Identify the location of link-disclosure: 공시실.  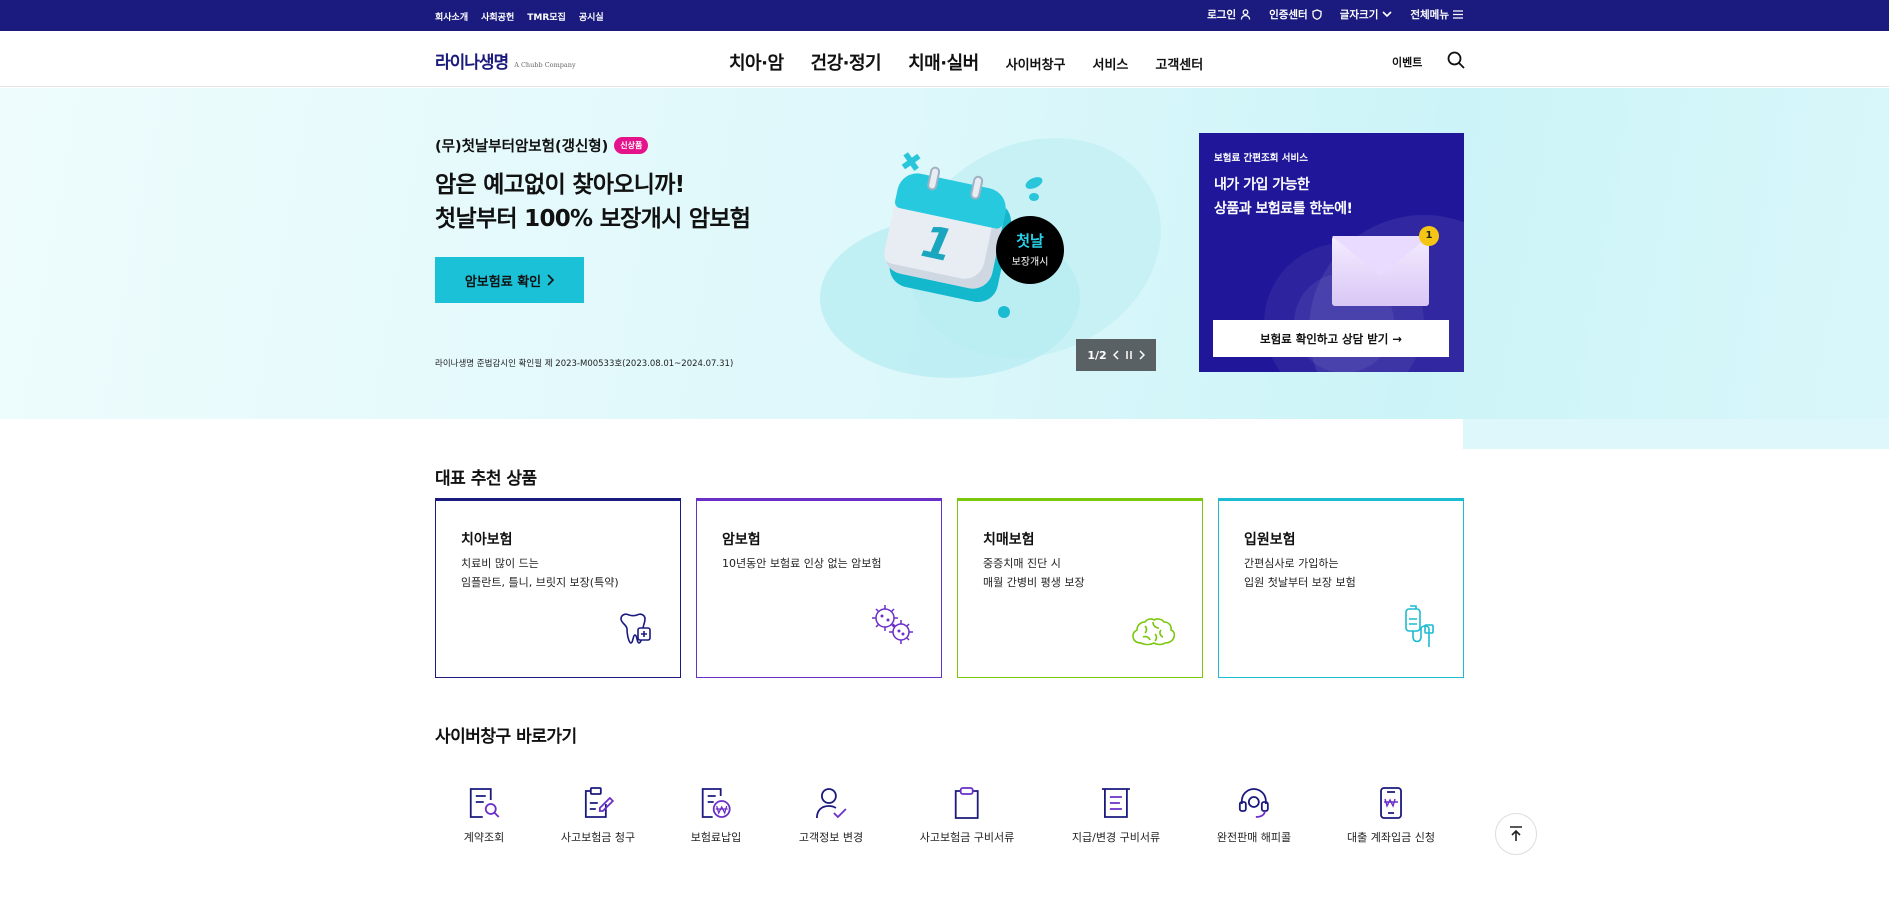
(591, 16).